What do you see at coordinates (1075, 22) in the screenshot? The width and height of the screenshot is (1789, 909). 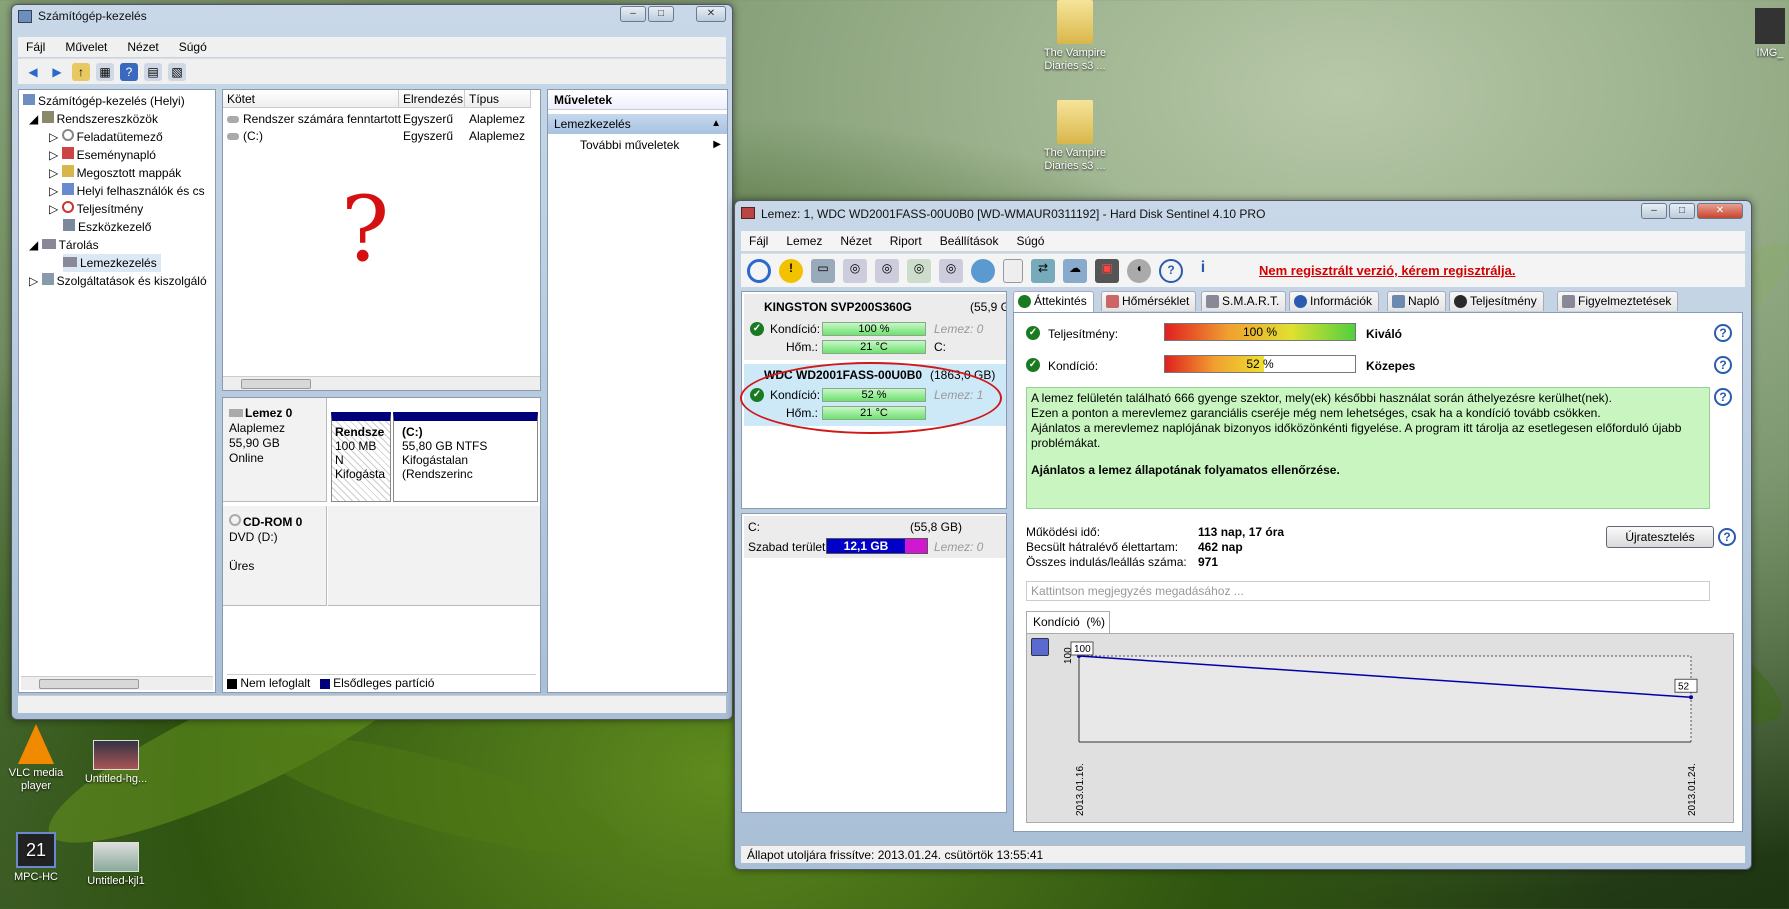 I see `folder-icon` at bounding box center [1075, 22].